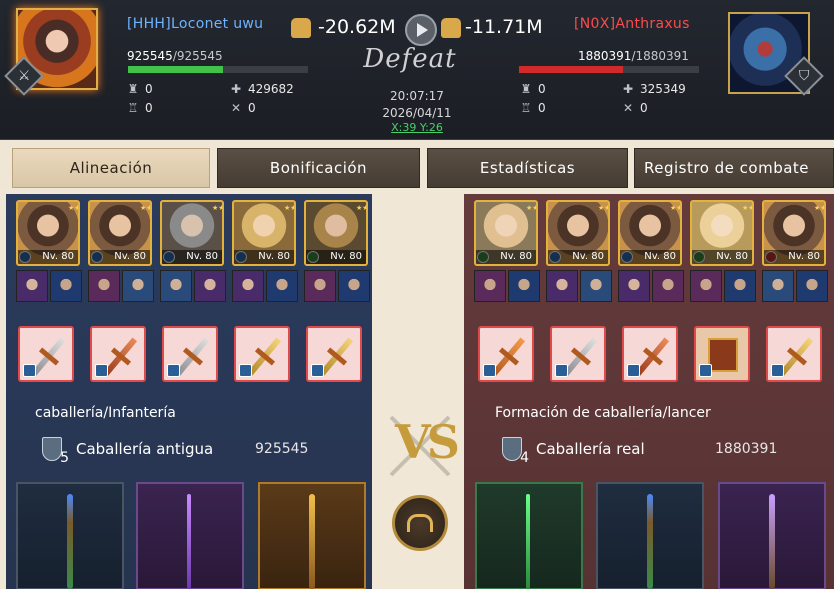  I want to click on replay-button, so click(421, 30).